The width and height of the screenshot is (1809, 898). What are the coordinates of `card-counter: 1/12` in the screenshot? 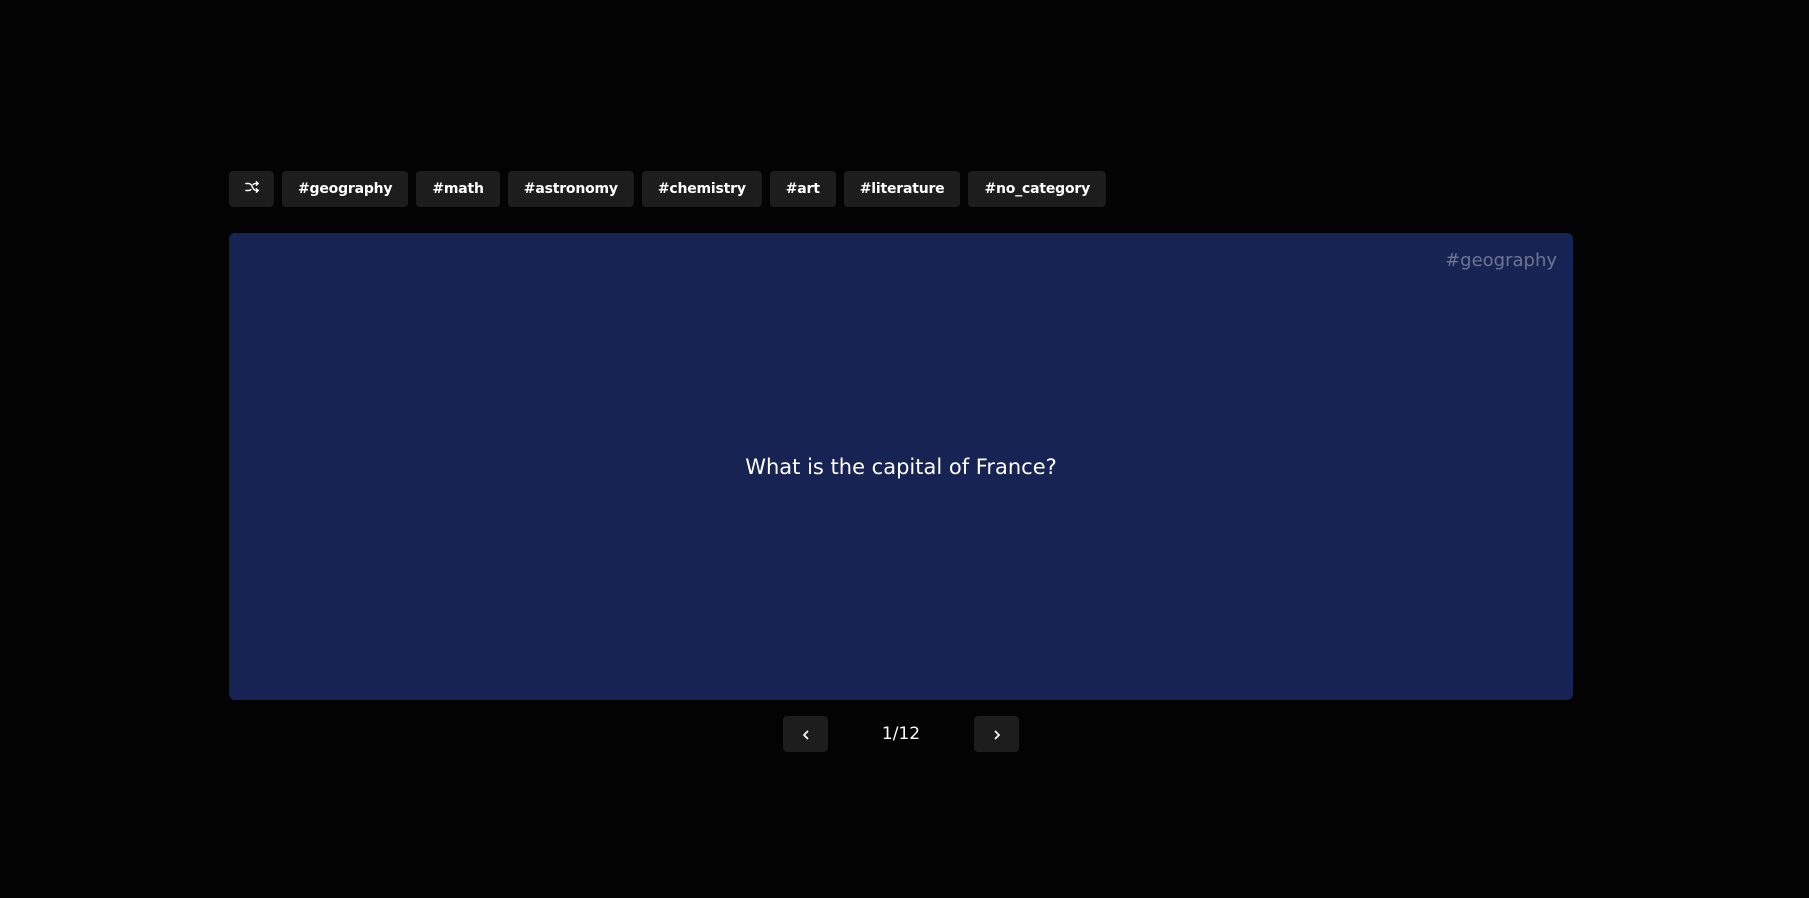 It's located at (901, 734).